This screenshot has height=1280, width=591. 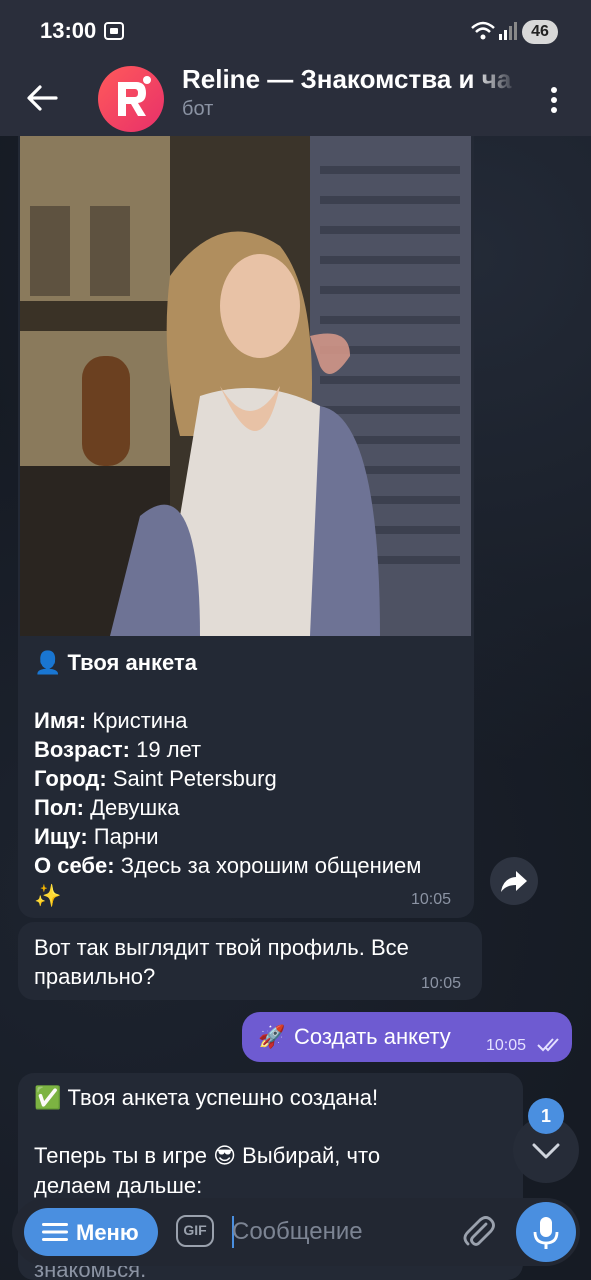 I want to click on field-value: 19 лет, so click(x=169, y=749).